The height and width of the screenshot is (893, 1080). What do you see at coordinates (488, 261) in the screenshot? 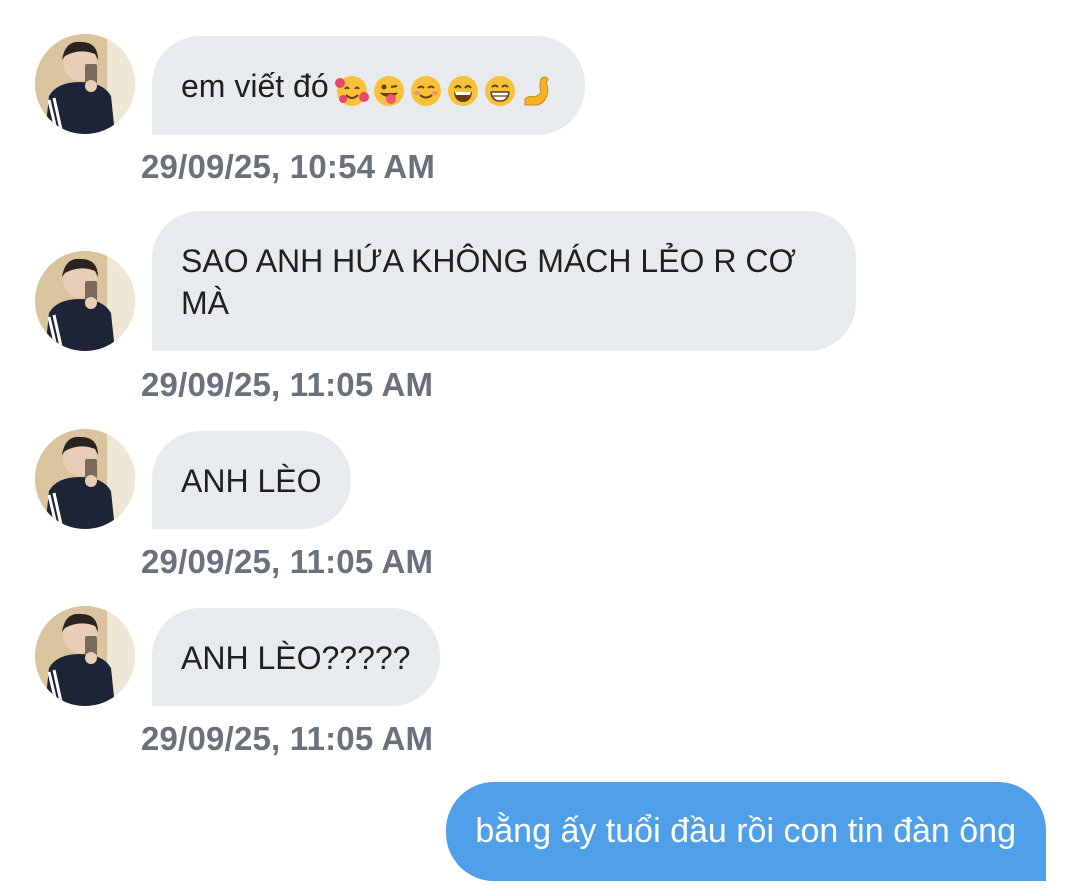
I see `message-text-line: SAO ANH HỨA KHÔNG MÁCH LẺO R CƠ` at bounding box center [488, 261].